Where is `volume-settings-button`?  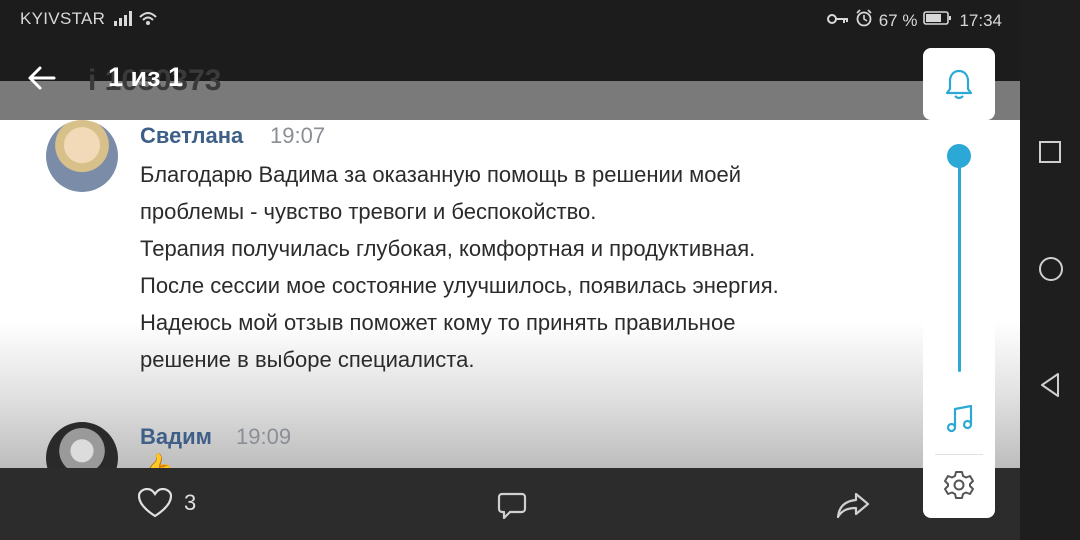
volume-settings-button is located at coordinates (959, 487).